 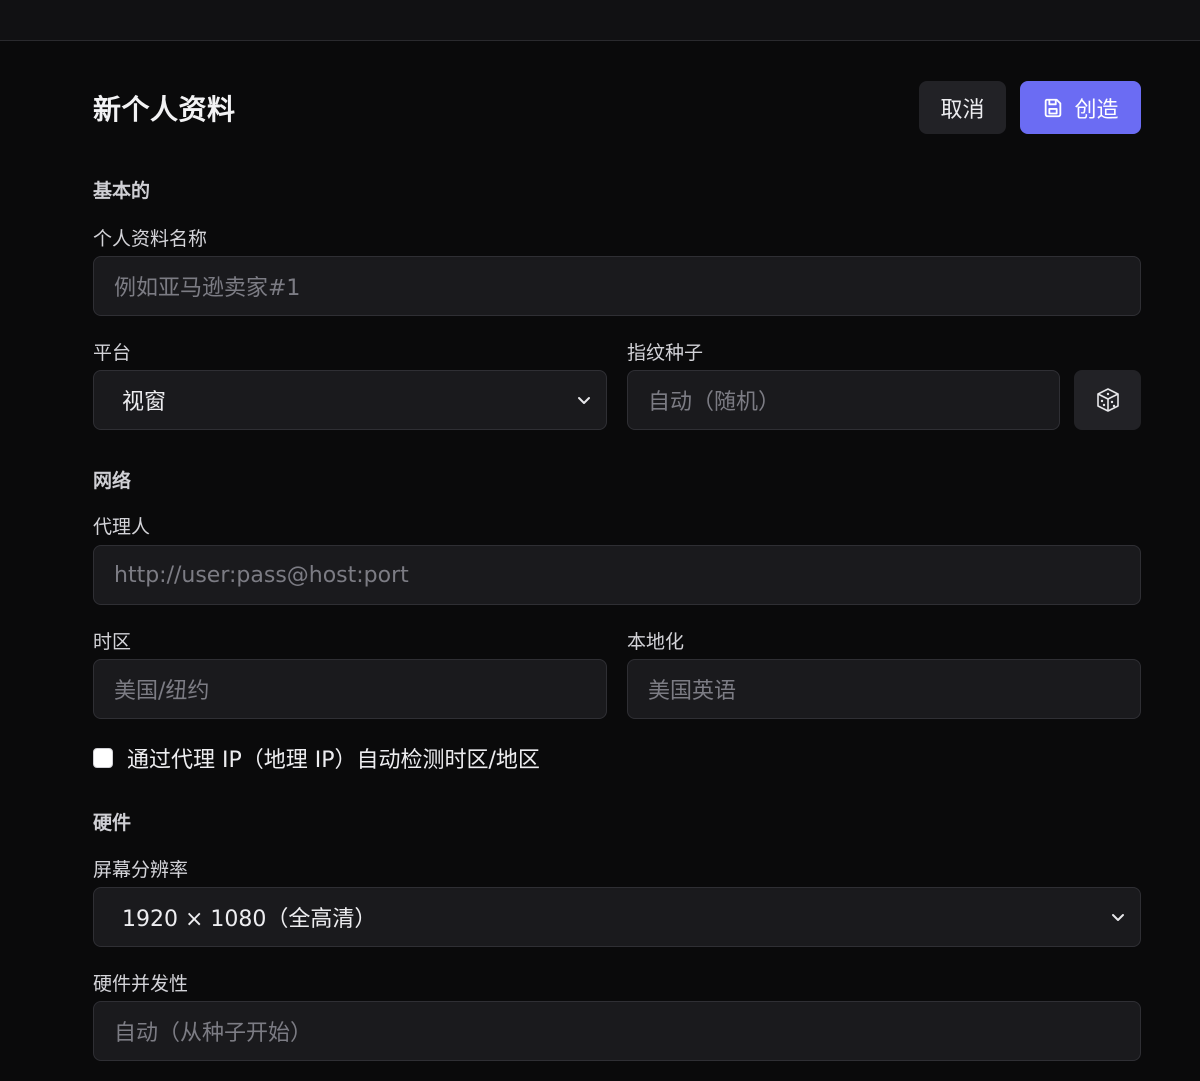 I want to click on profile-name-input: 例如亚马逊卖家#1, so click(x=617, y=286).